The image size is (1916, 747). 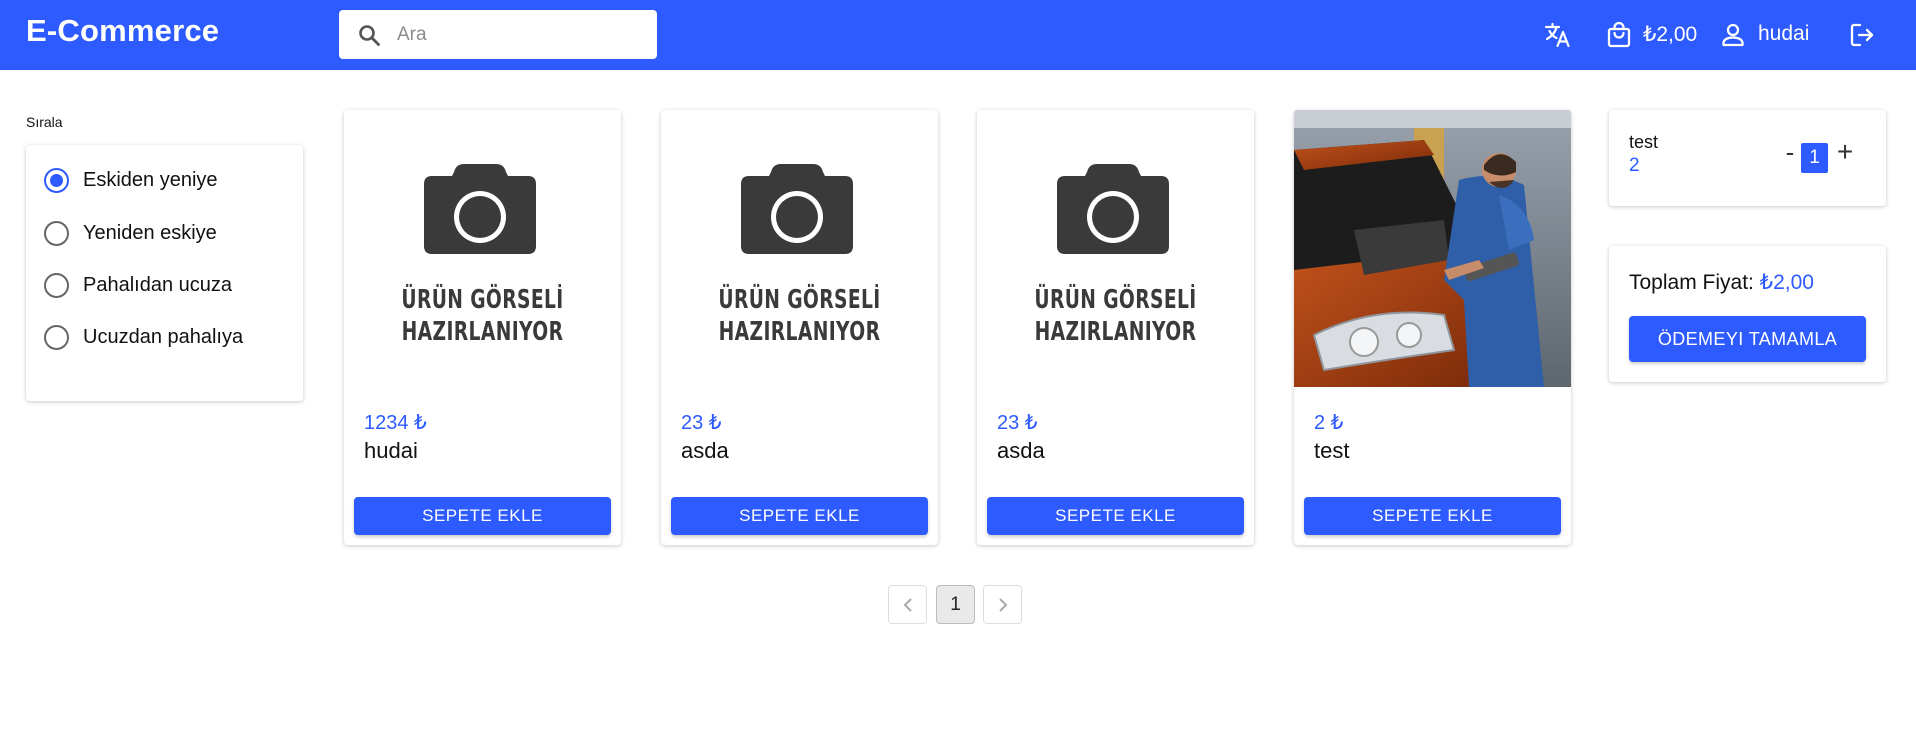 I want to click on chevron-right-icon, so click(x=1003, y=605).